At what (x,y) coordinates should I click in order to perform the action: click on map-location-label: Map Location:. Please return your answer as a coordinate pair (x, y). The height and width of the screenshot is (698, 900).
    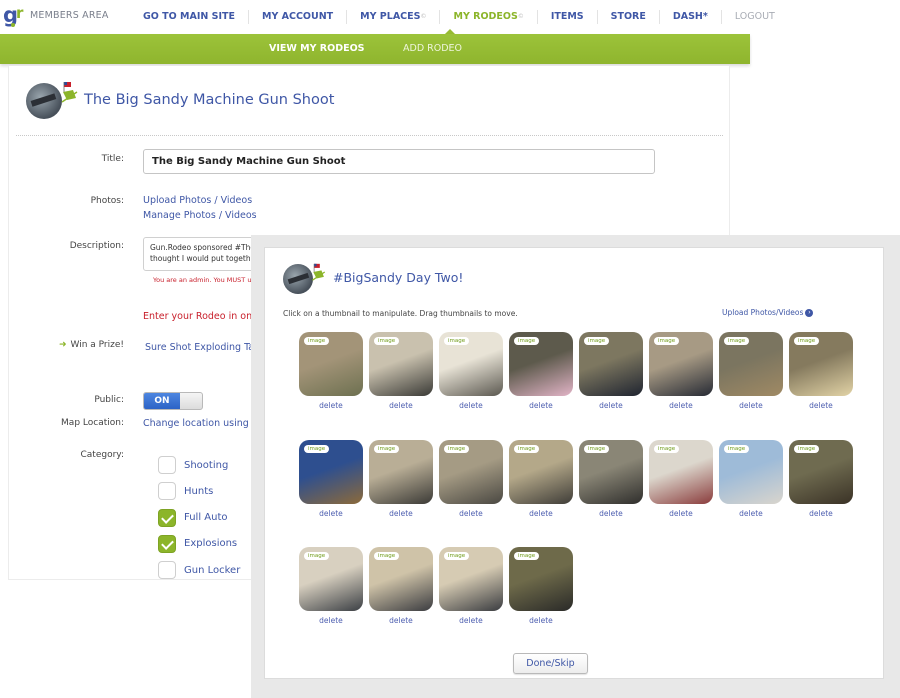
    Looking at the image, I should click on (92, 423).